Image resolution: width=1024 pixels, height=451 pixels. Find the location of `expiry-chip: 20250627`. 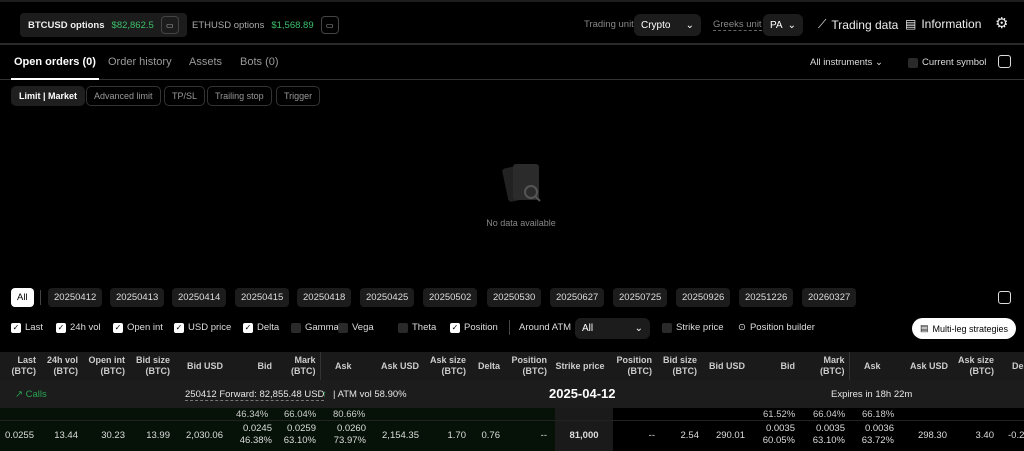

expiry-chip: 20250627 is located at coordinates (577, 297).